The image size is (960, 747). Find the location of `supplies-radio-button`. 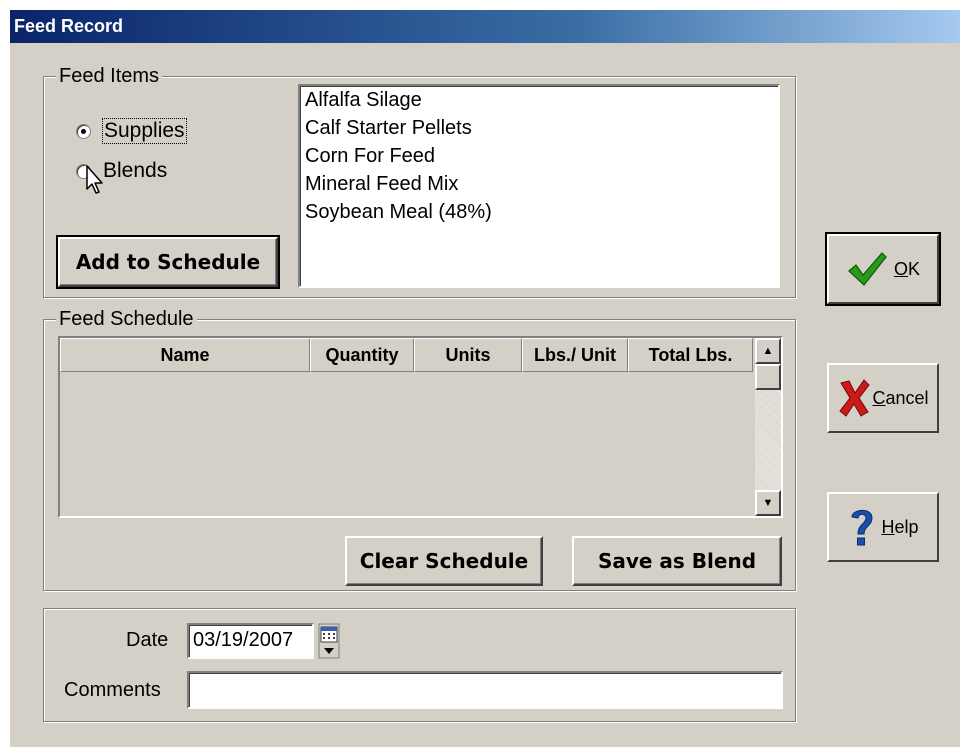

supplies-radio-button is located at coordinates (83, 131).